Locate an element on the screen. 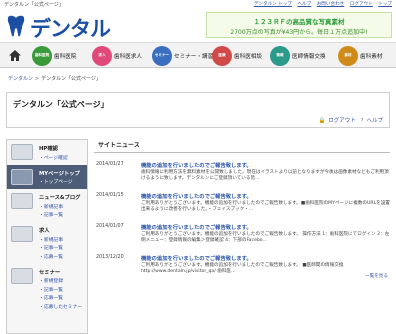 Image resolution: width=396 pixels, height=334 pixels. news-section-title: サイトニュース is located at coordinates (242, 146).